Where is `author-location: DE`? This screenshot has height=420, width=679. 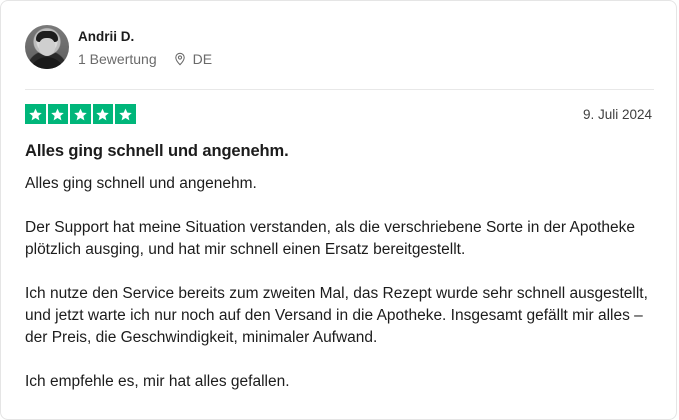
author-location: DE is located at coordinates (192, 59).